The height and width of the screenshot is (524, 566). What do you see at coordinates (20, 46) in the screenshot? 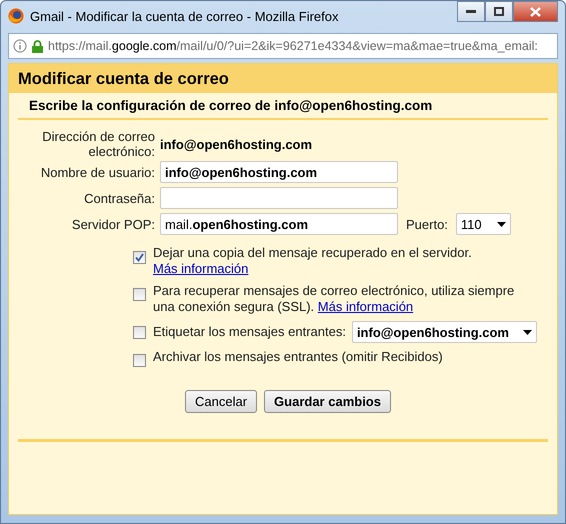
I see `info-icon` at bounding box center [20, 46].